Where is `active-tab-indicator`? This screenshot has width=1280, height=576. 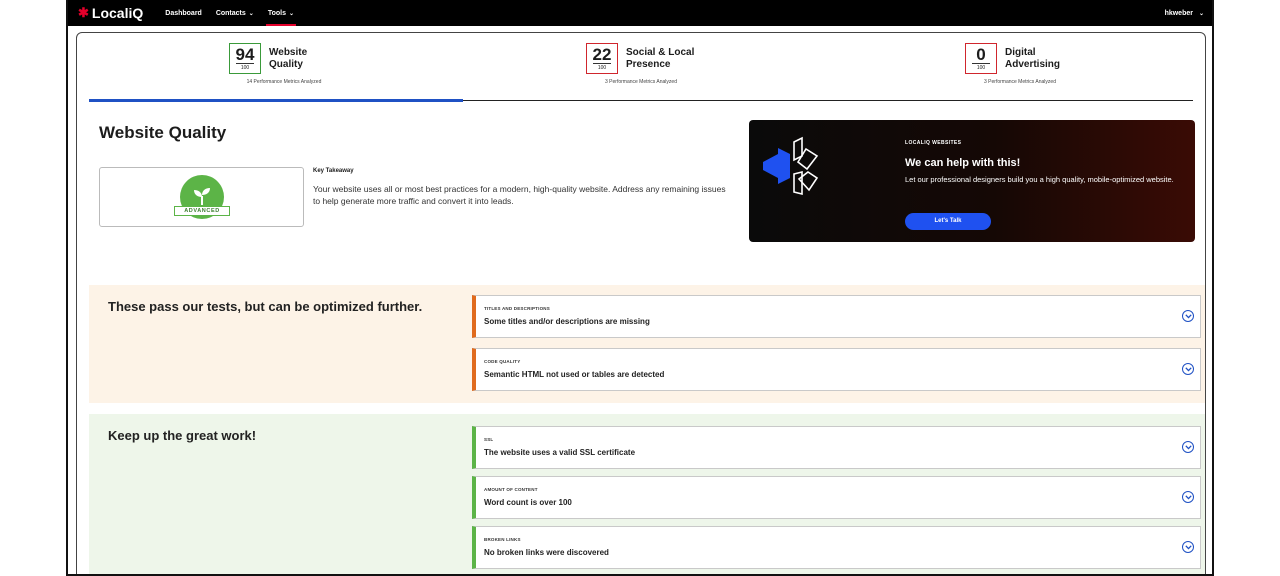 active-tab-indicator is located at coordinates (276, 100).